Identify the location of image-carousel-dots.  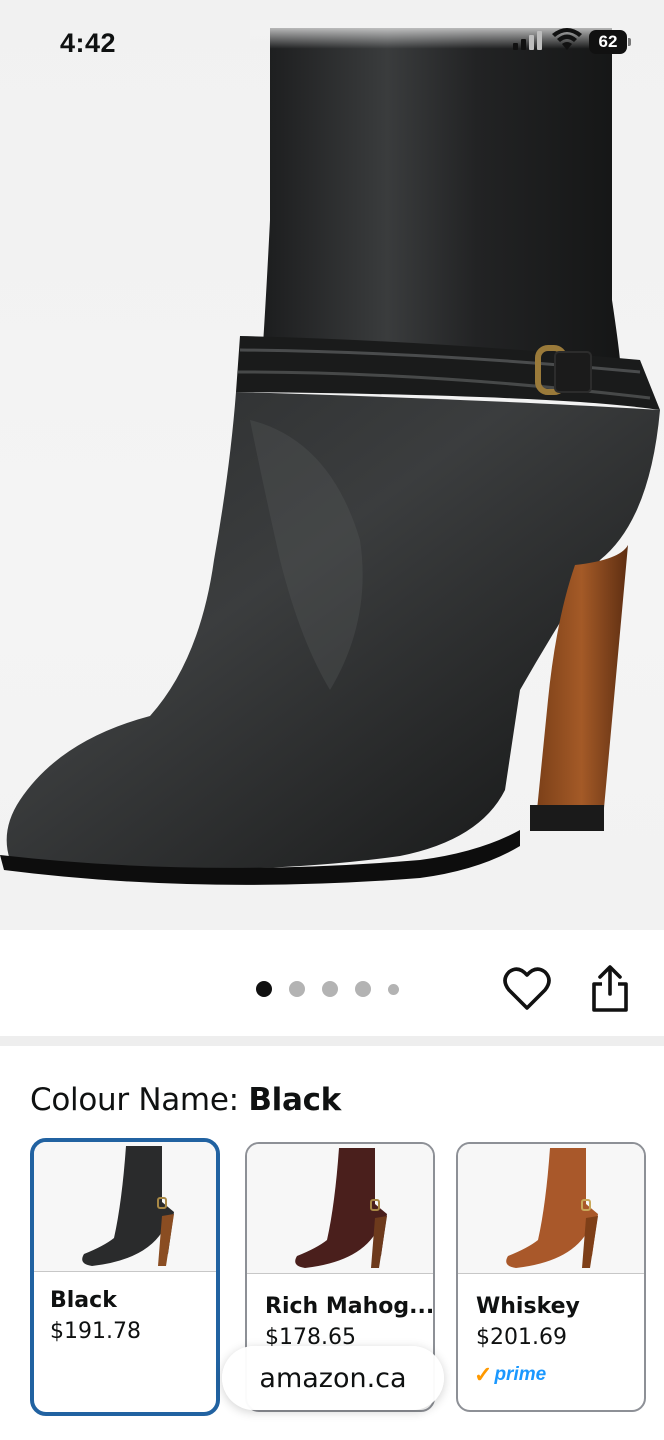
(327, 989).